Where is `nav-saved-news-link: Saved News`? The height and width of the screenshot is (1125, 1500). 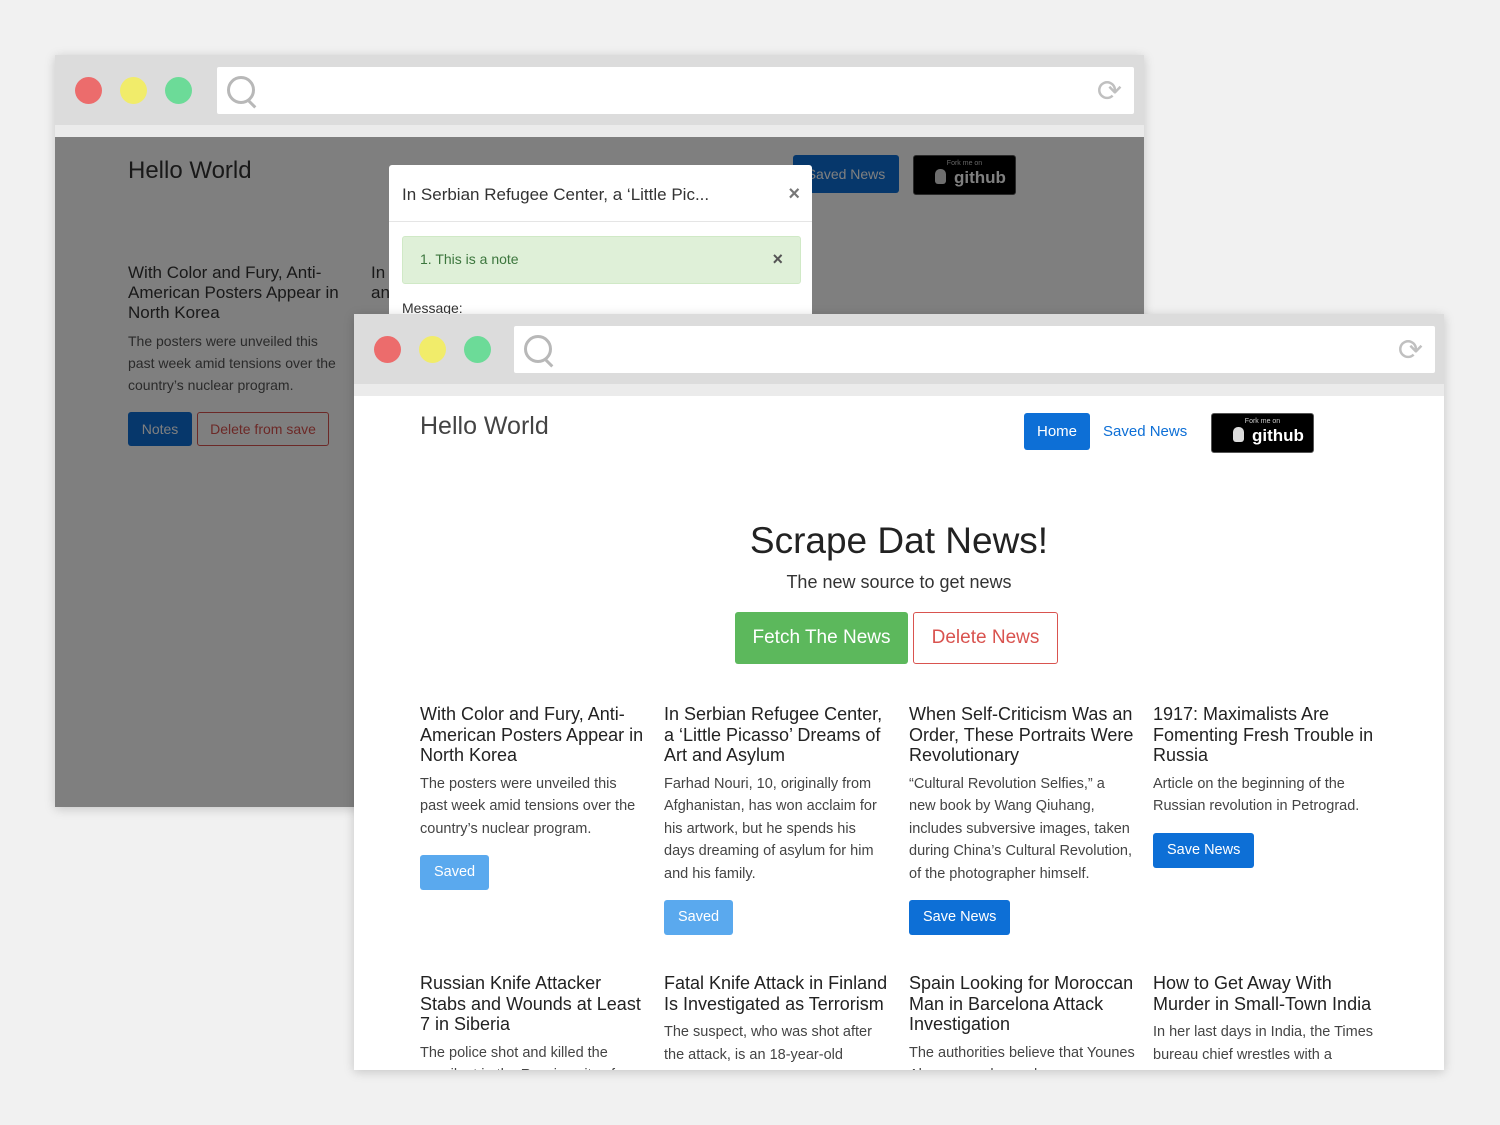
nav-saved-news-link: Saved News is located at coordinates (1145, 431).